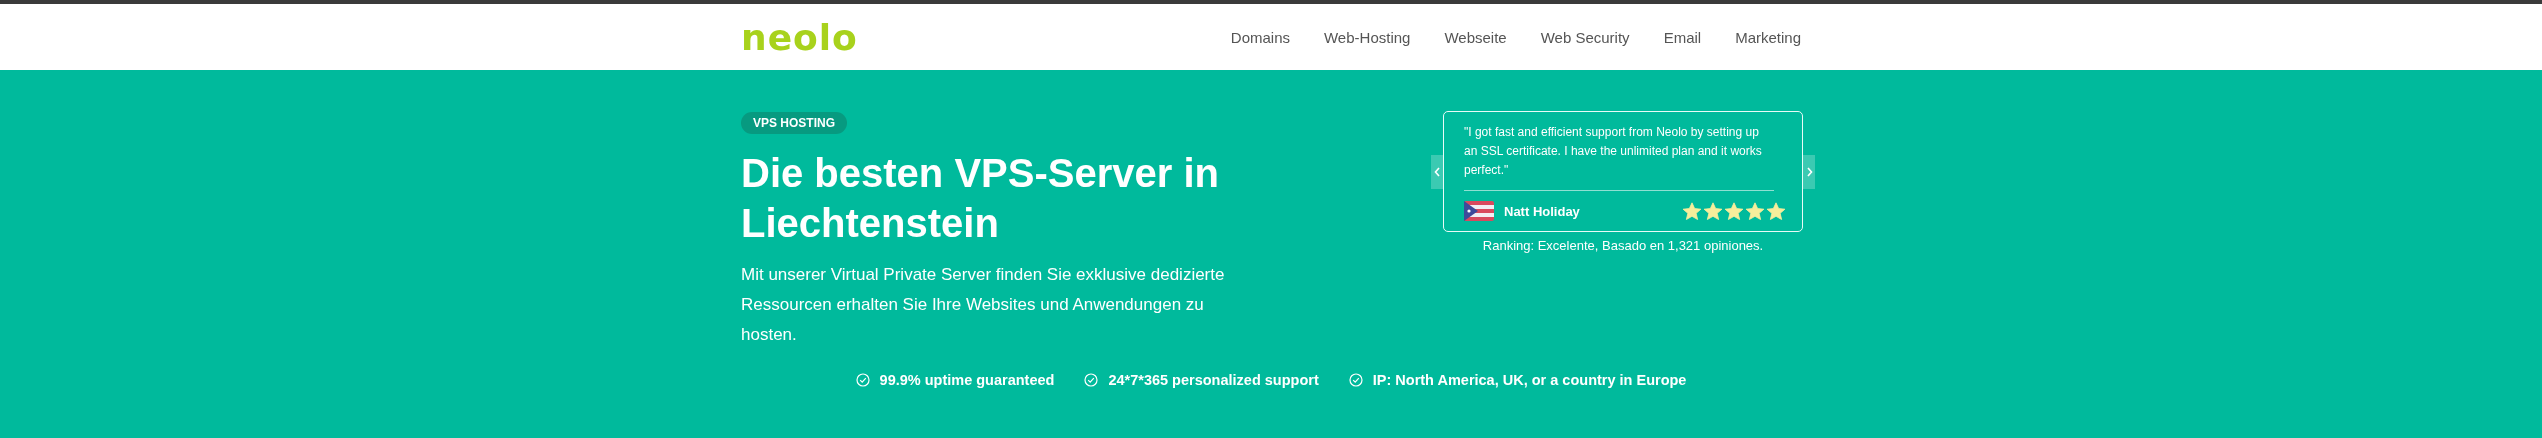 The image size is (2542, 438). Describe the element at coordinates (1623, 245) in the screenshot. I see `ranking-text: Ranking: Excelente, Basado en 1,321 opiniones.` at that location.